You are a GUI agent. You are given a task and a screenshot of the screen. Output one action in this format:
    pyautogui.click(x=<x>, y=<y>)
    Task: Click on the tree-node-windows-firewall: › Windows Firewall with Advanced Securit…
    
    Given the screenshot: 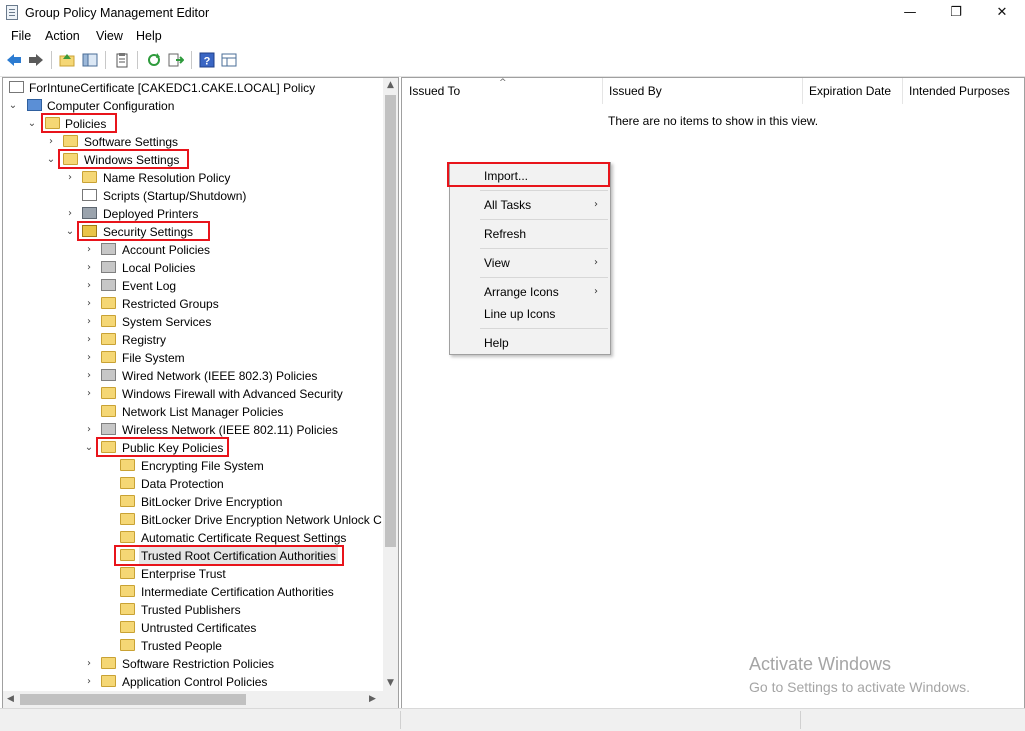 What is the action you would take?
    pyautogui.click(x=193, y=394)
    